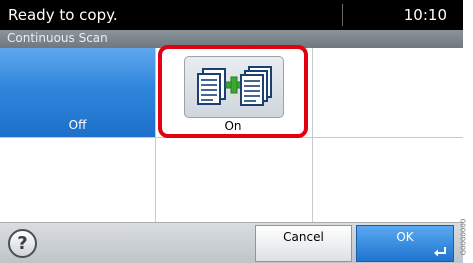 The width and height of the screenshot is (473, 263). Describe the element at coordinates (63, 15) in the screenshot. I see `status-message: Ready to copy.` at that location.